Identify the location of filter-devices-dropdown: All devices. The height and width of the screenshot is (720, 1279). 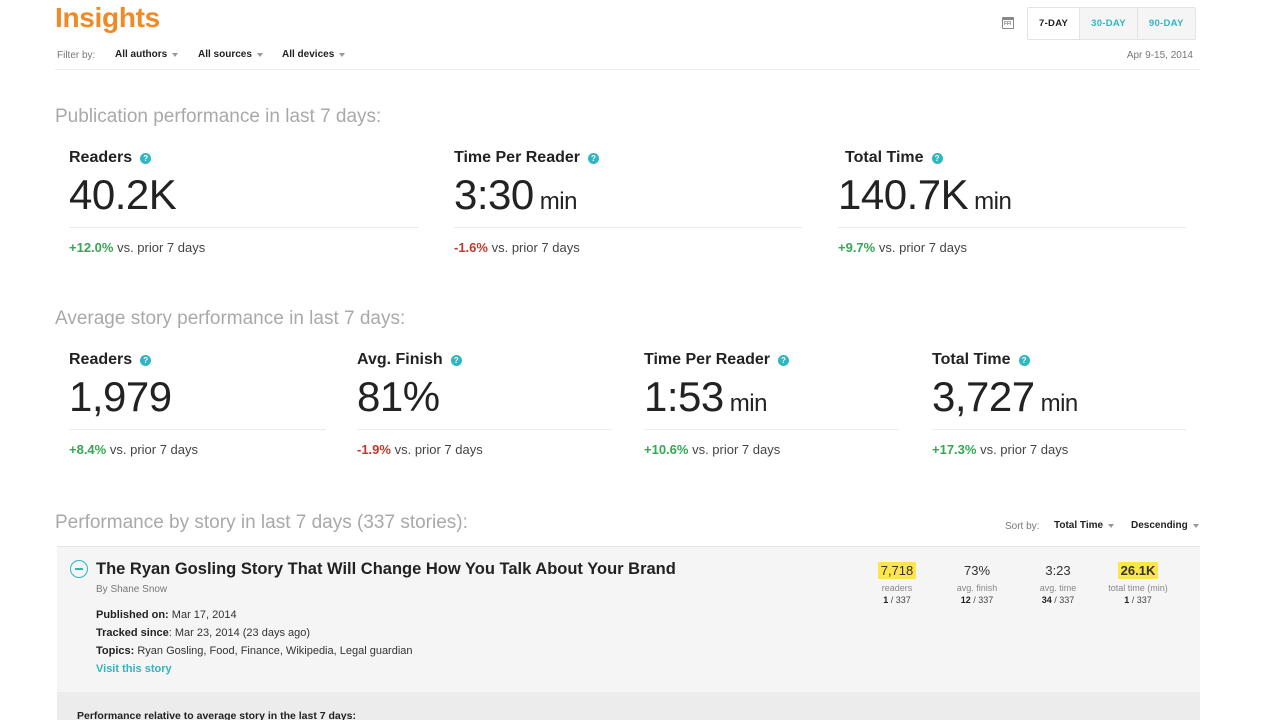
(314, 54).